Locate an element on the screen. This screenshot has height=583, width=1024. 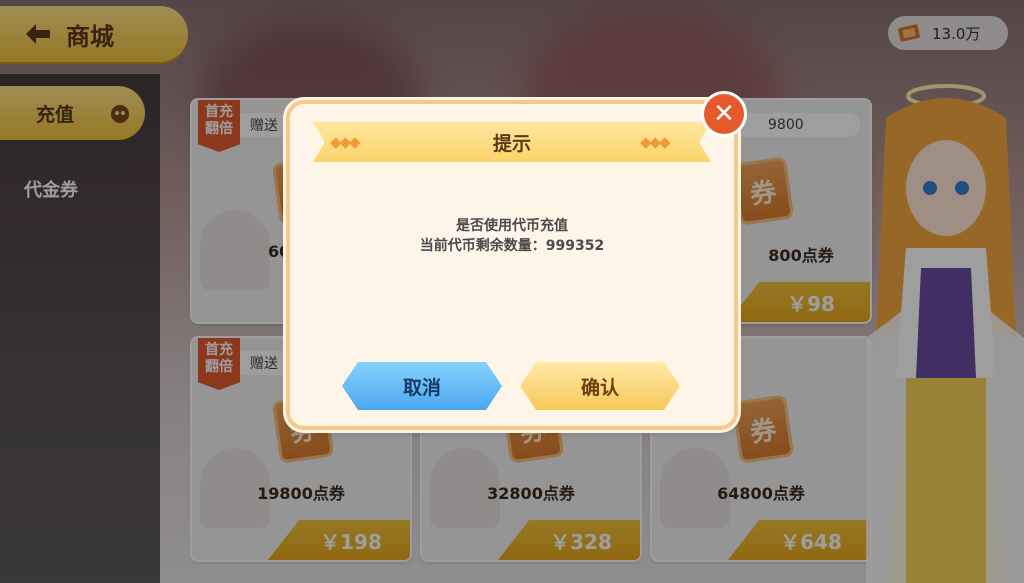
dialog-message-line1: 是否使用代币充值 is located at coordinates (512, 226).